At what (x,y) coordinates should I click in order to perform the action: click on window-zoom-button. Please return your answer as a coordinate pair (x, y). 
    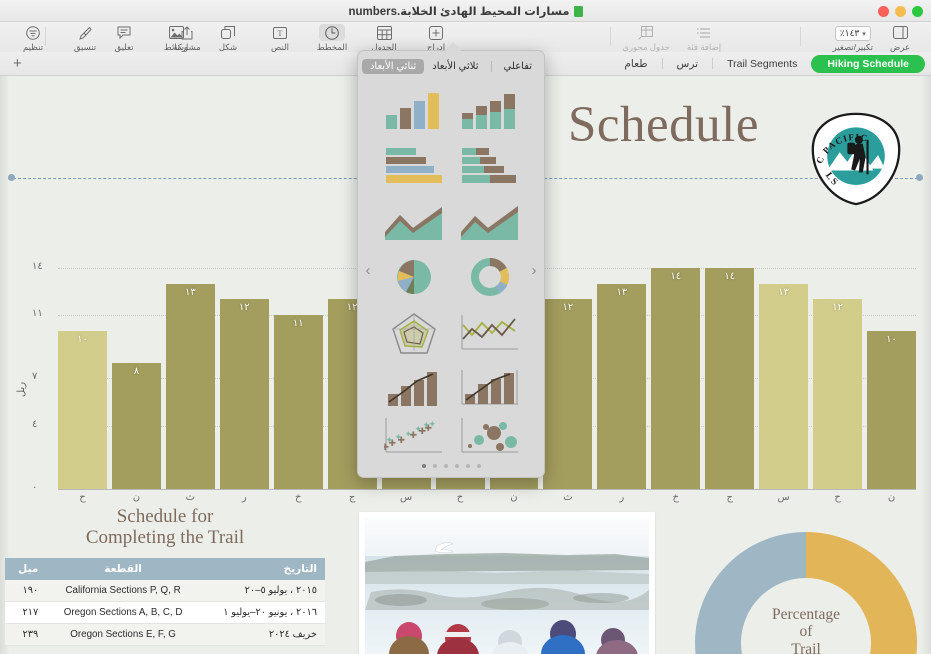
    Looking at the image, I should click on (917, 11).